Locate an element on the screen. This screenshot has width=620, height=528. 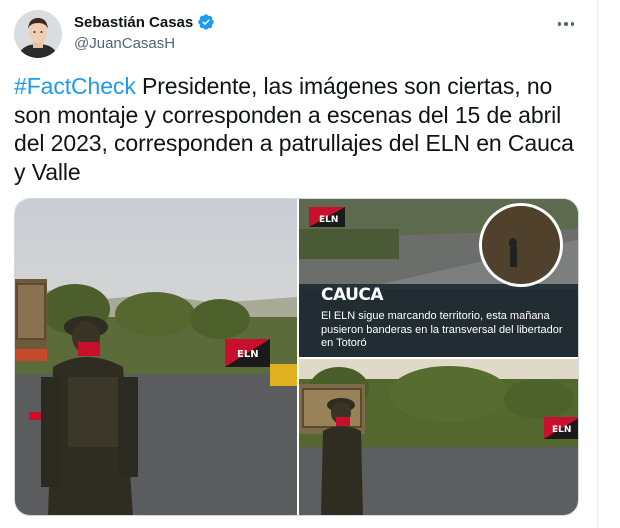
flag-text-2: ELN is located at coordinates (328, 220).